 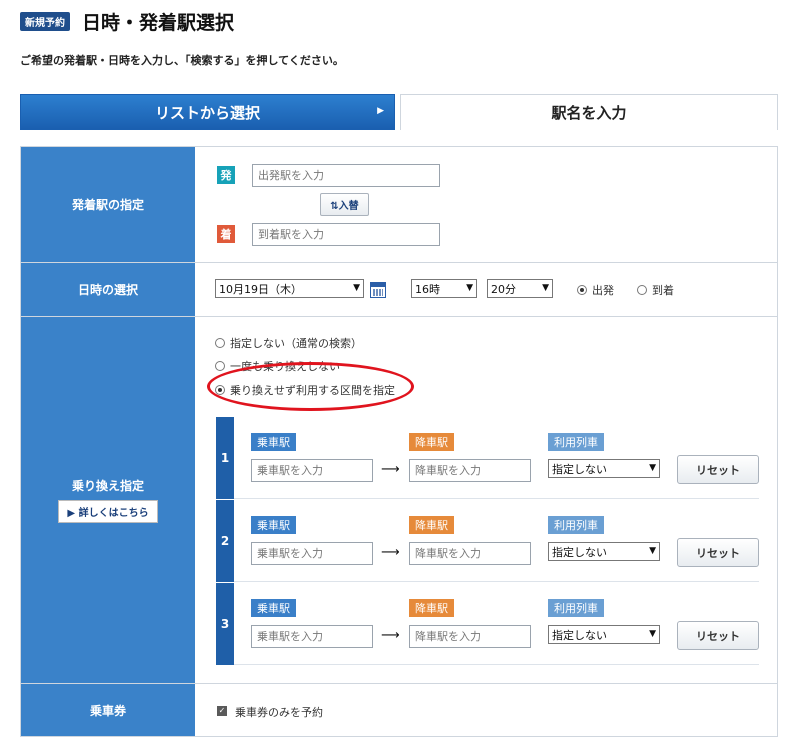 I want to click on hour-value: 16時, so click(x=427, y=289).